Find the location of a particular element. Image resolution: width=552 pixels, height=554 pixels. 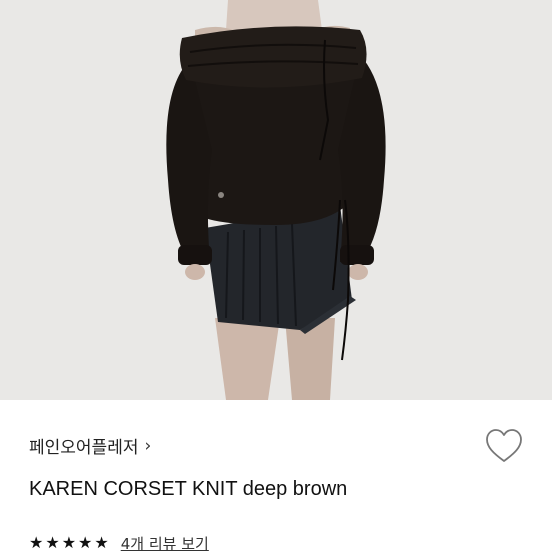

rating-row: ★ ★ ★ ★ ★ 4개 리뷰 보기 is located at coordinates (119, 543).